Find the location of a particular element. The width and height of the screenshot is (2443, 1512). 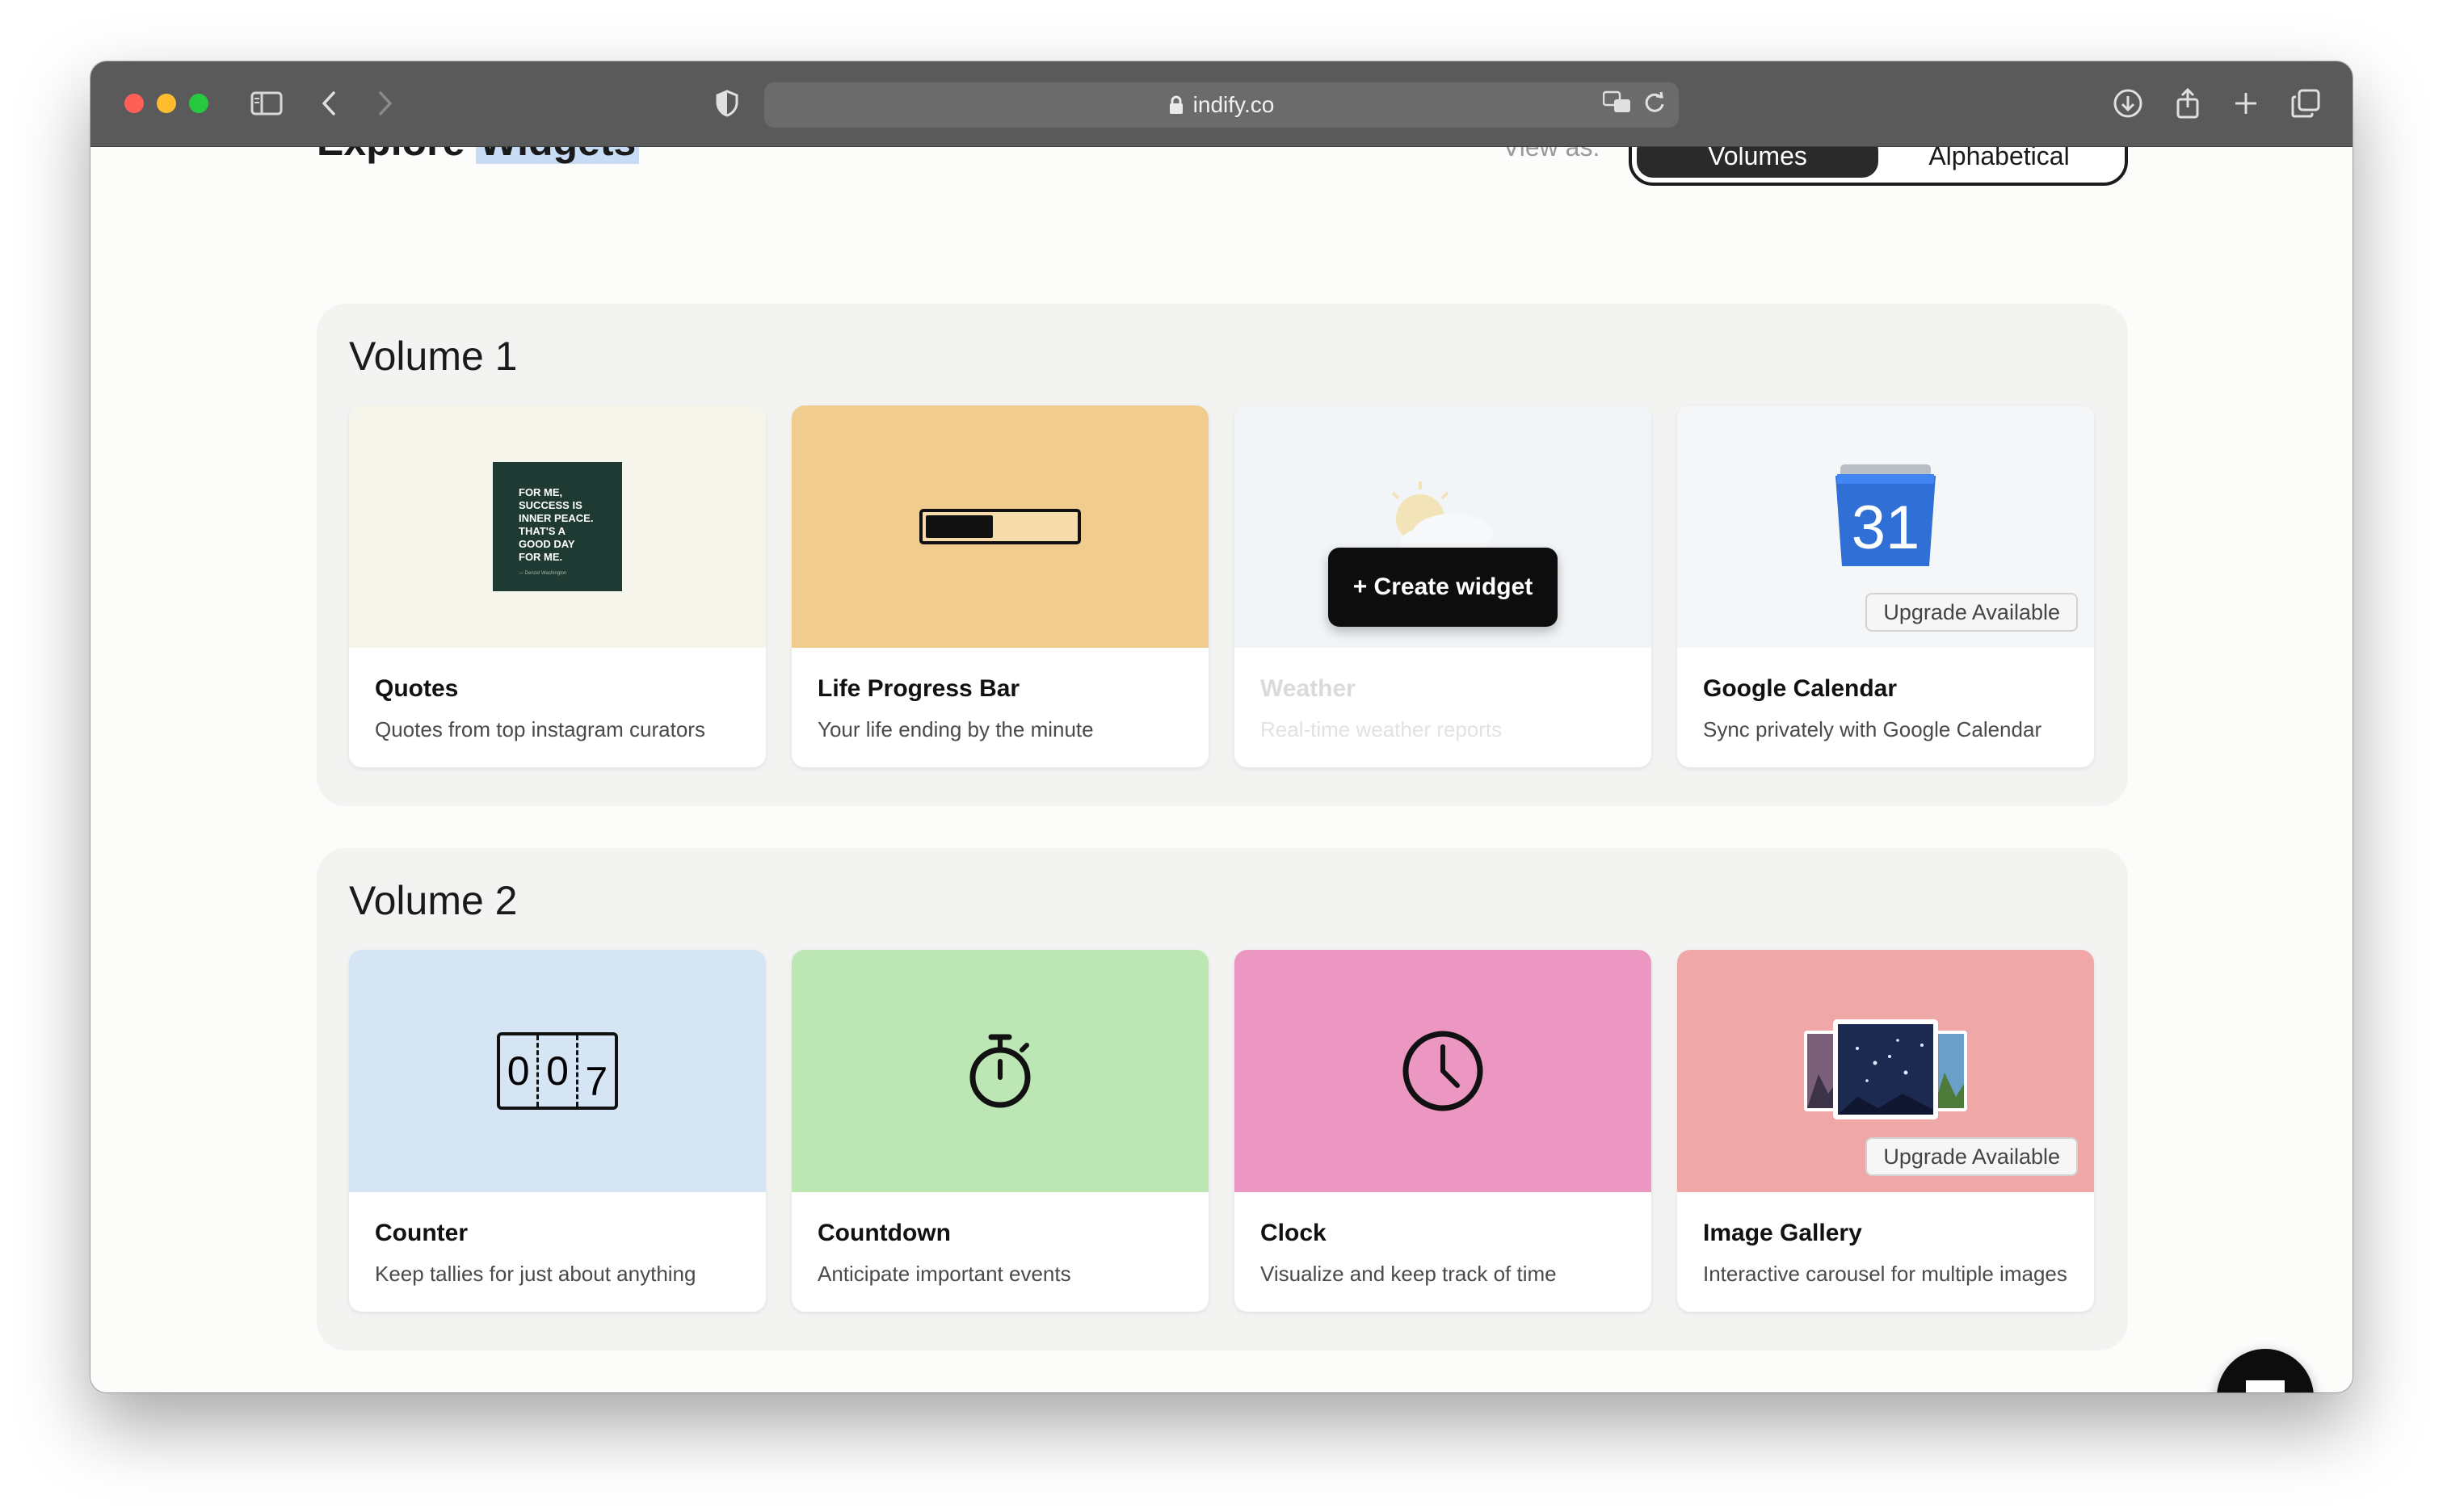

card-preview: Upgrade Available is located at coordinates (1885, 1071).